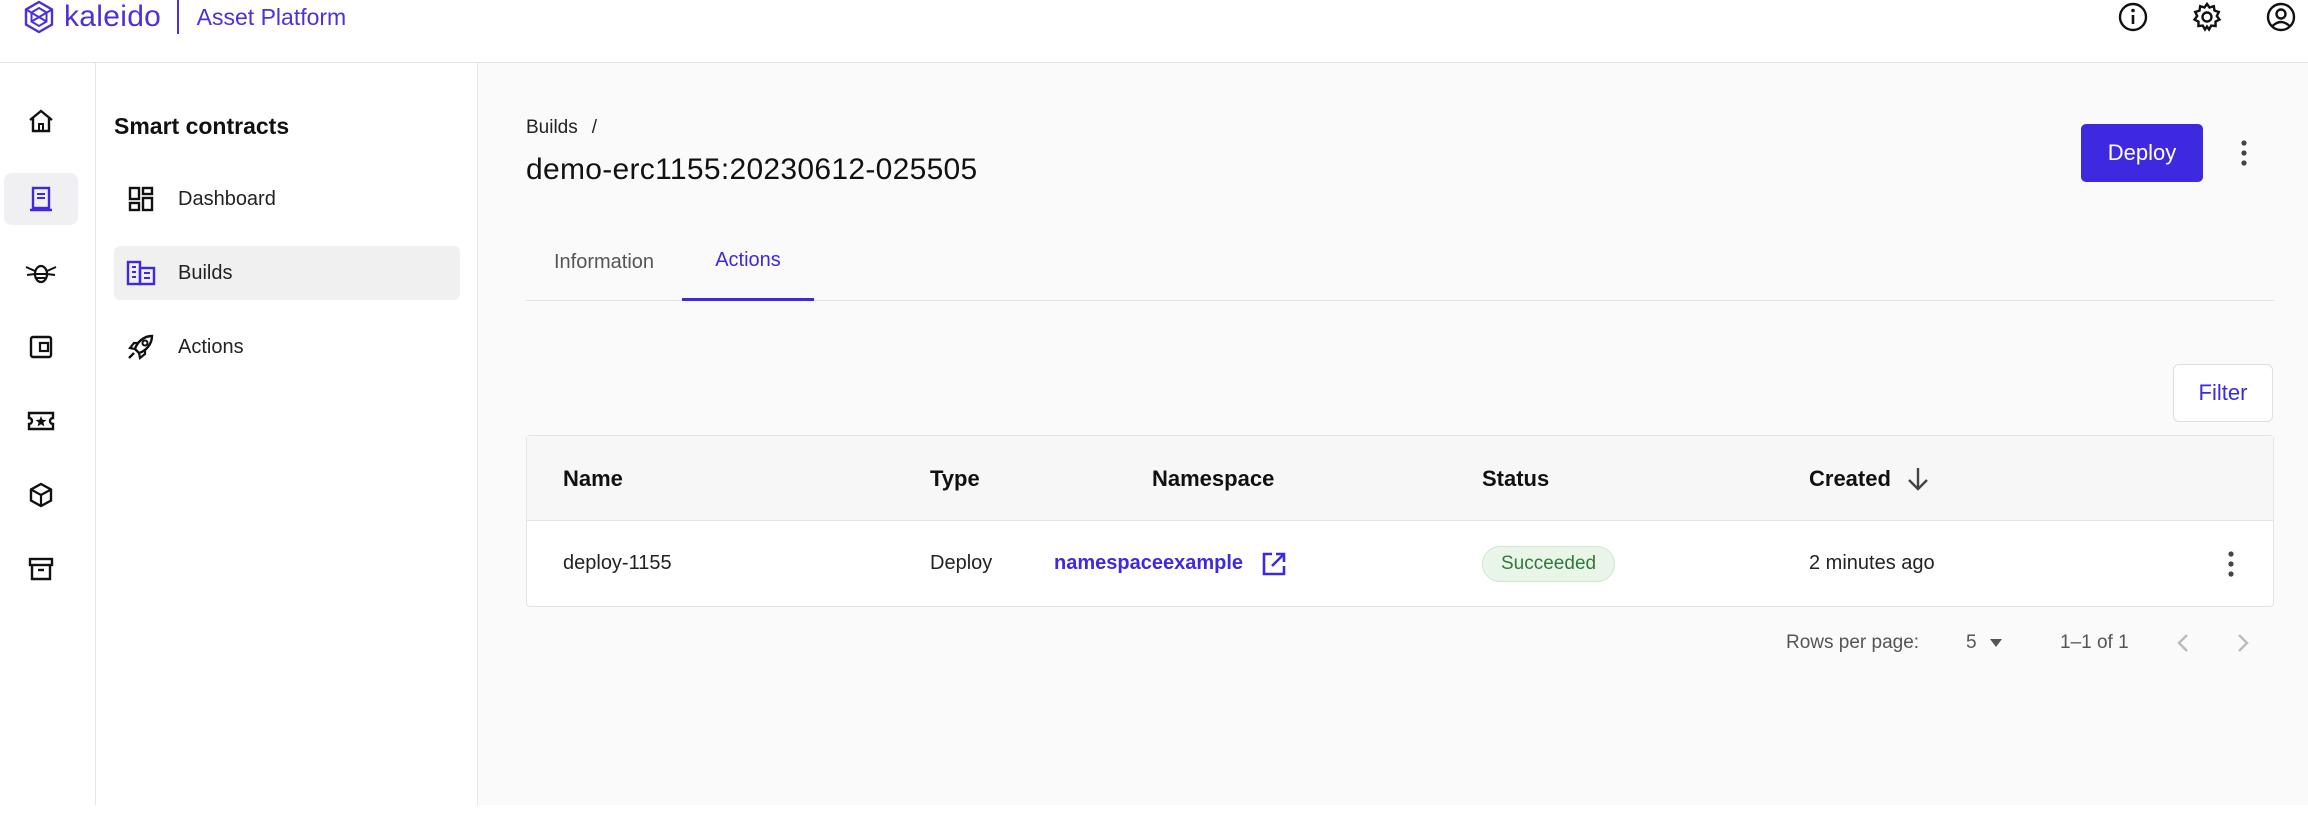  I want to click on row-more-options-icon, so click(2231, 563).